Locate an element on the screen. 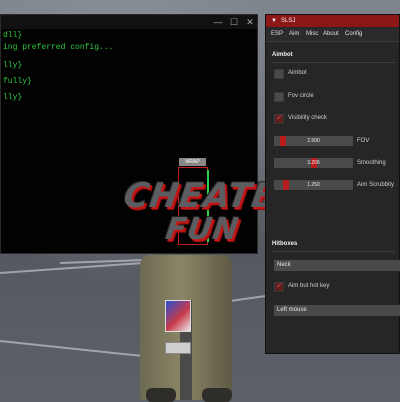 This screenshot has height=402, width=400. hitboxes-heading: Hitboxes is located at coordinates (285, 244).